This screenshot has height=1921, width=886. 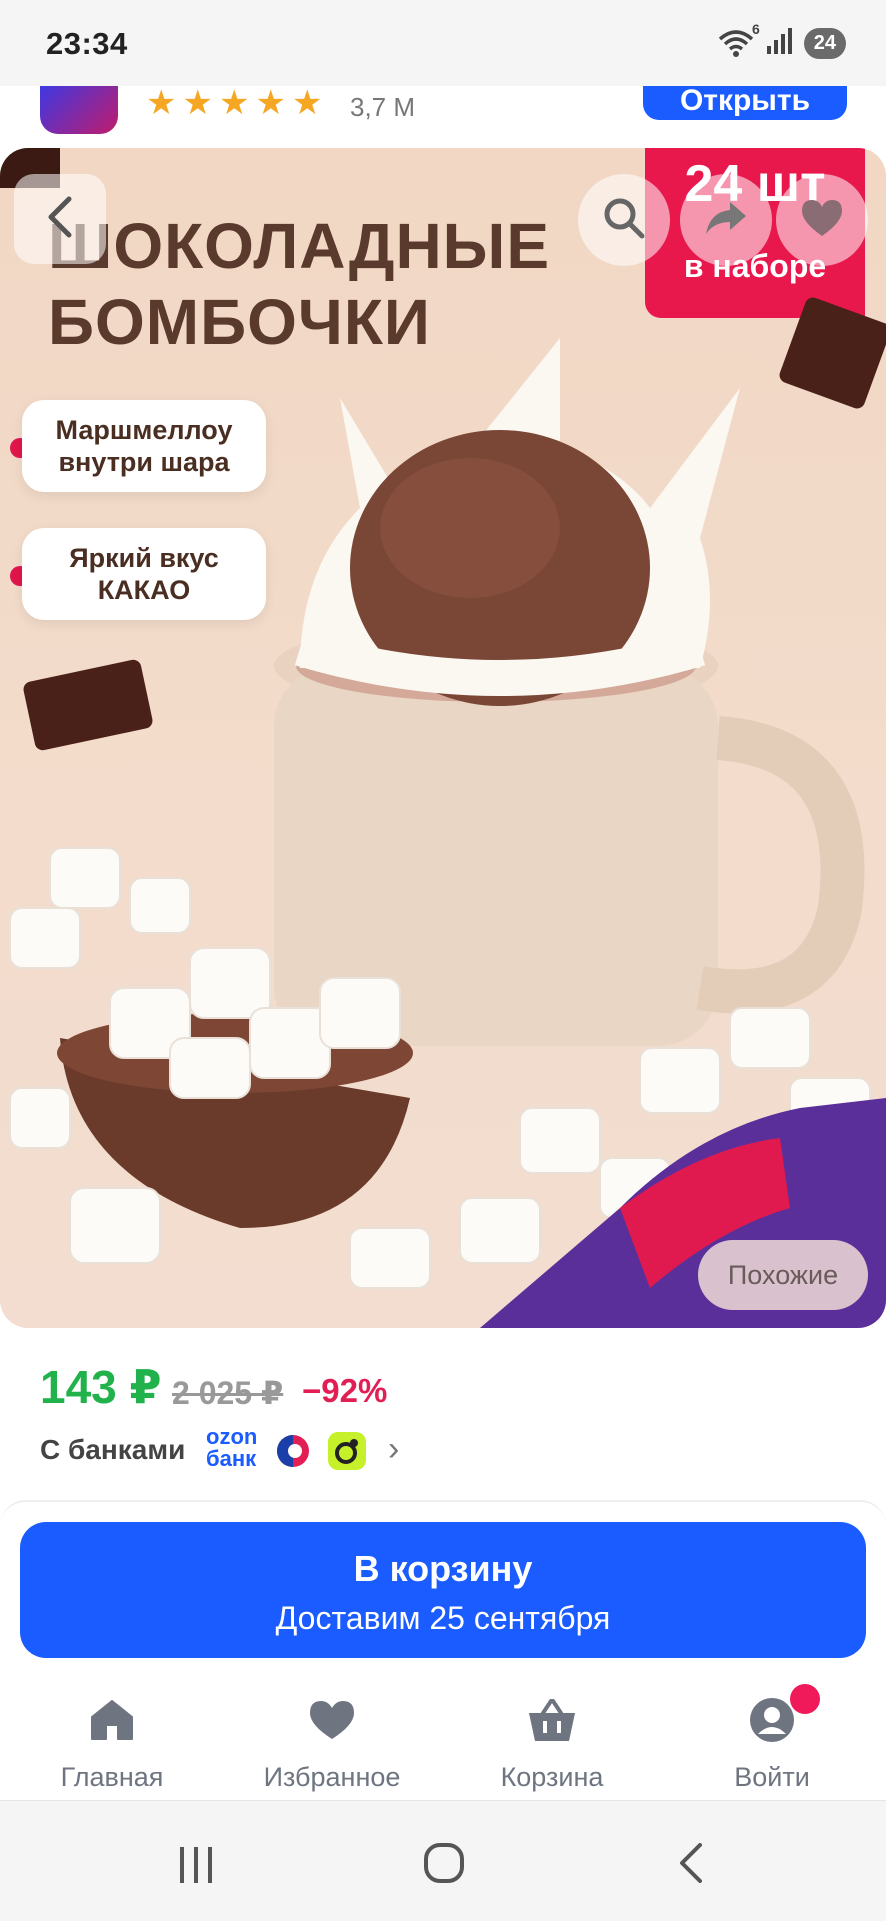 I want to click on ozon-bank-line2: банк, so click(x=231, y=1458).